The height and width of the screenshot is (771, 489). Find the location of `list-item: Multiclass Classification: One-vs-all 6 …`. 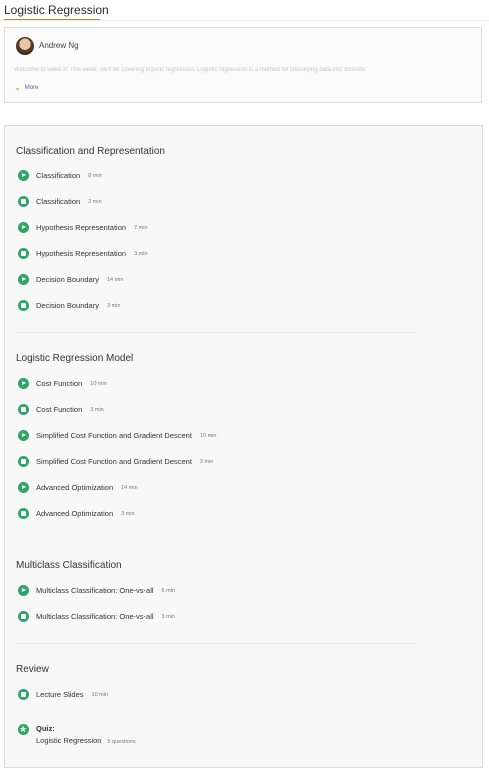

list-item: Multiclass Classification: One-vs-all 6 … is located at coordinates (96, 590).